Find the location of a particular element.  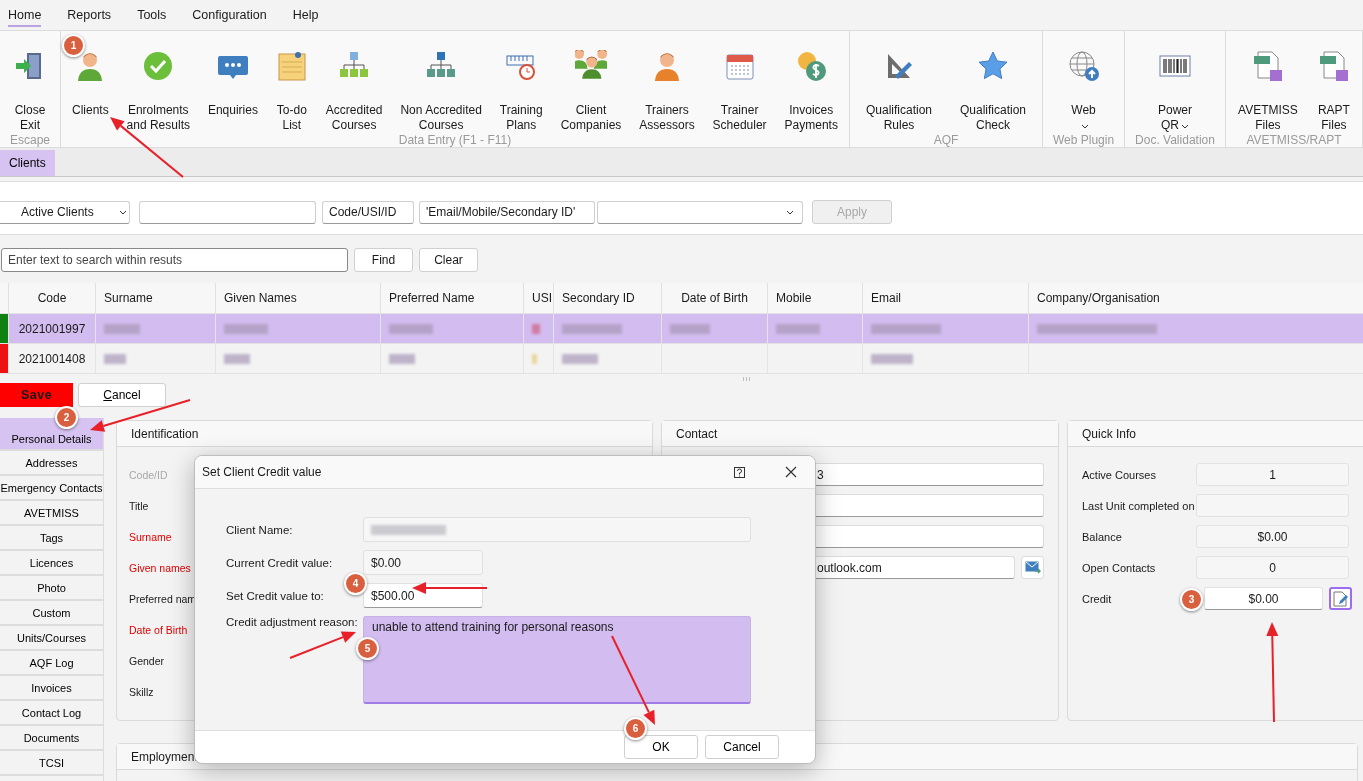

field-label: Open Contacts is located at coordinates (1119, 567).